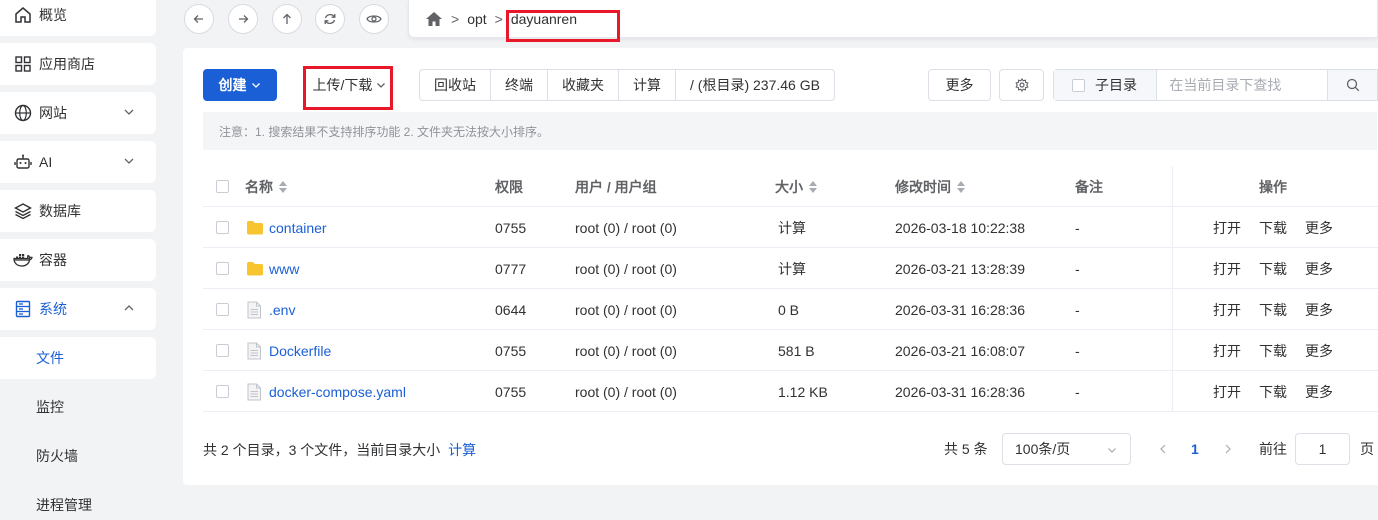 This screenshot has width=1378, height=520. What do you see at coordinates (647, 85) in the screenshot?
I see `calculate-button: 计算` at bounding box center [647, 85].